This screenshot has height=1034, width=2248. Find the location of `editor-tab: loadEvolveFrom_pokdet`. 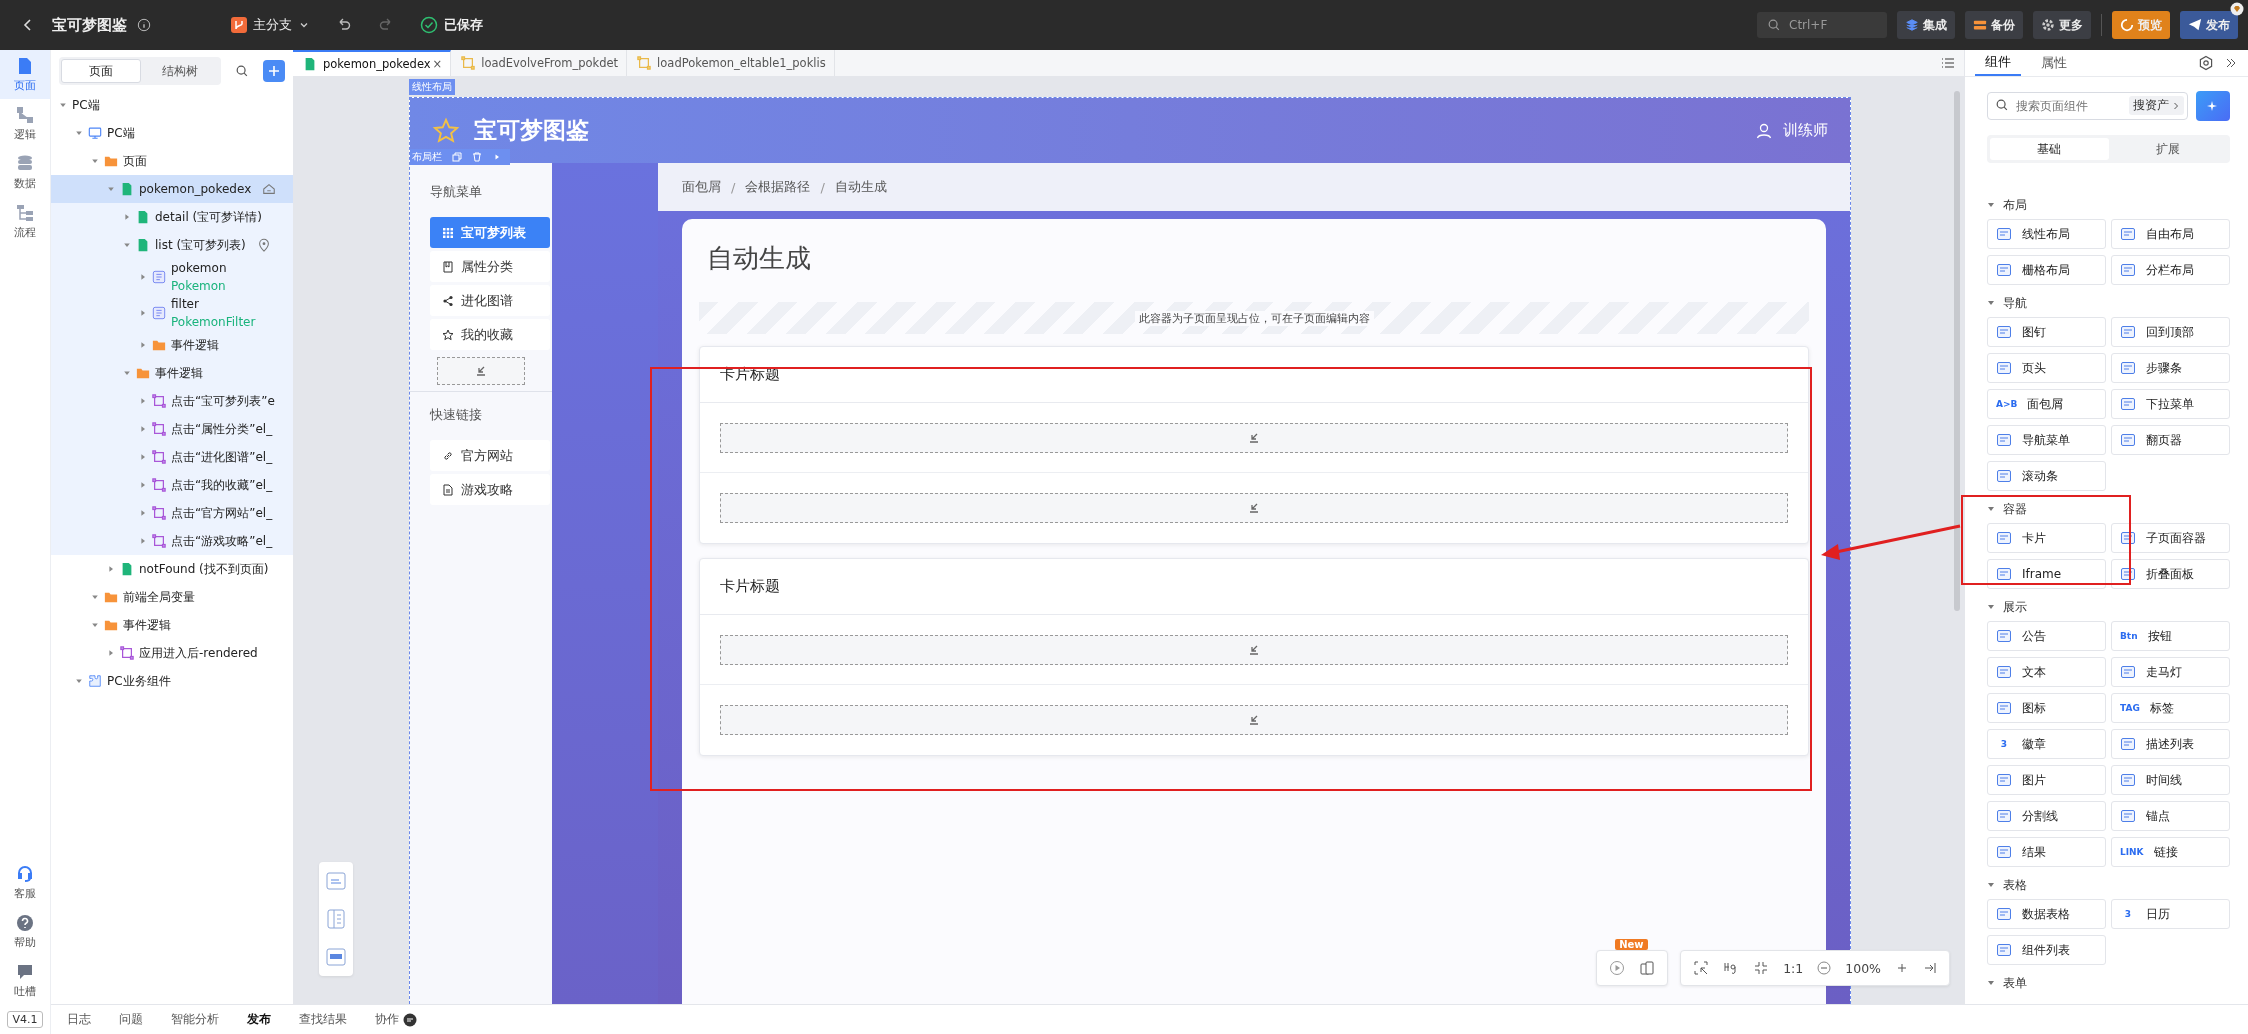

editor-tab: loadEvolveFrom_pokdet is located at coordinates (539, 63).